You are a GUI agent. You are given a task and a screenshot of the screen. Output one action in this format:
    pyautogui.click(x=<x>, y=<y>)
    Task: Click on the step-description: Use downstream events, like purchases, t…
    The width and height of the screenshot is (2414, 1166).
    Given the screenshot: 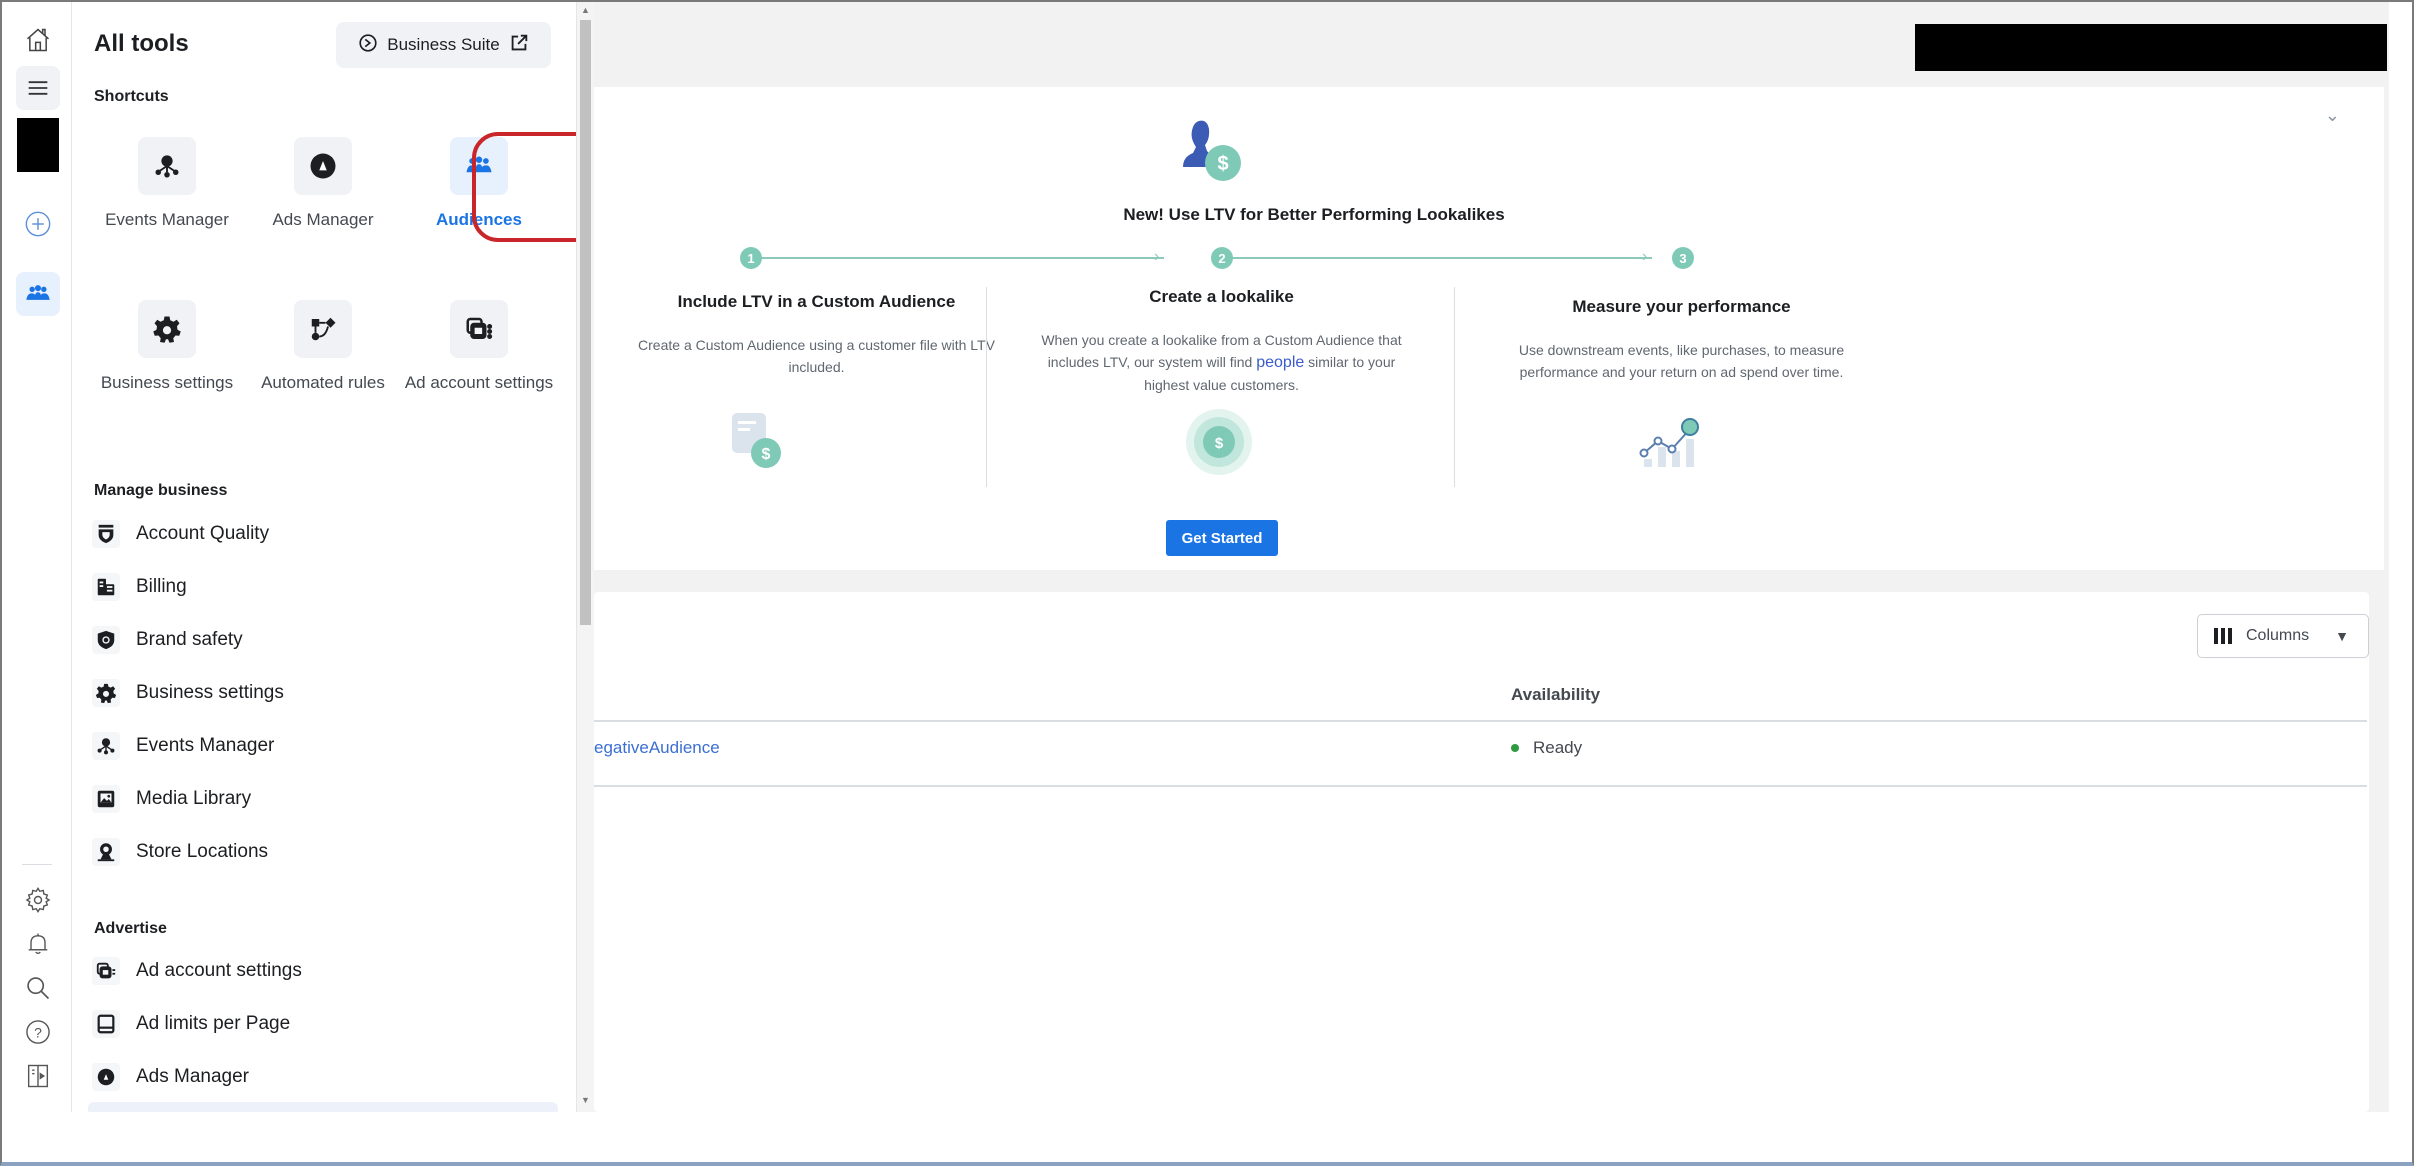 What is the action you would take?
    pyautogui.click(x=1681, y=361)
    